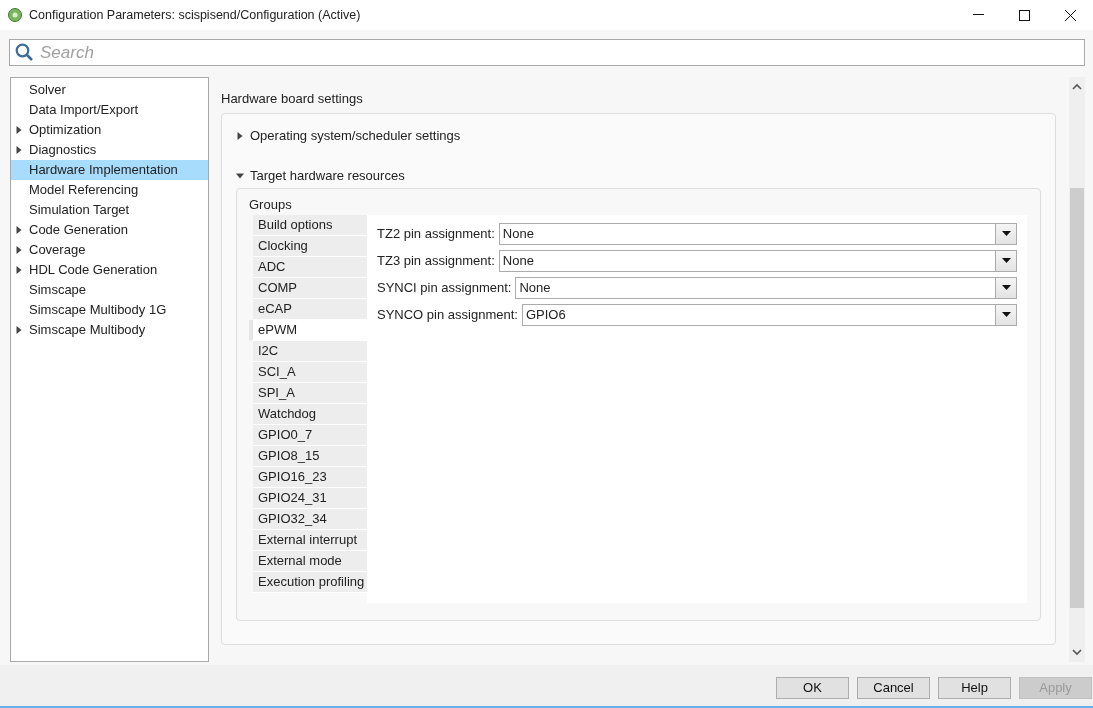 Image resolution: width=1093 pixels, height=708 pixels. I want to click on group-tab: Execution profiling, so click(310, 582).